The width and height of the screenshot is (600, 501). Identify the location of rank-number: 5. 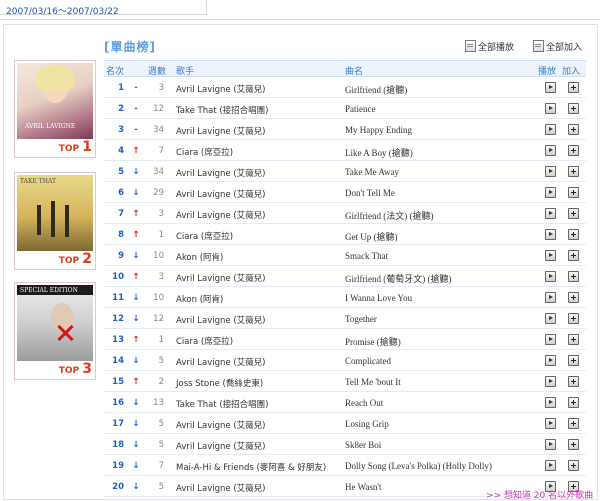
(121, 172).